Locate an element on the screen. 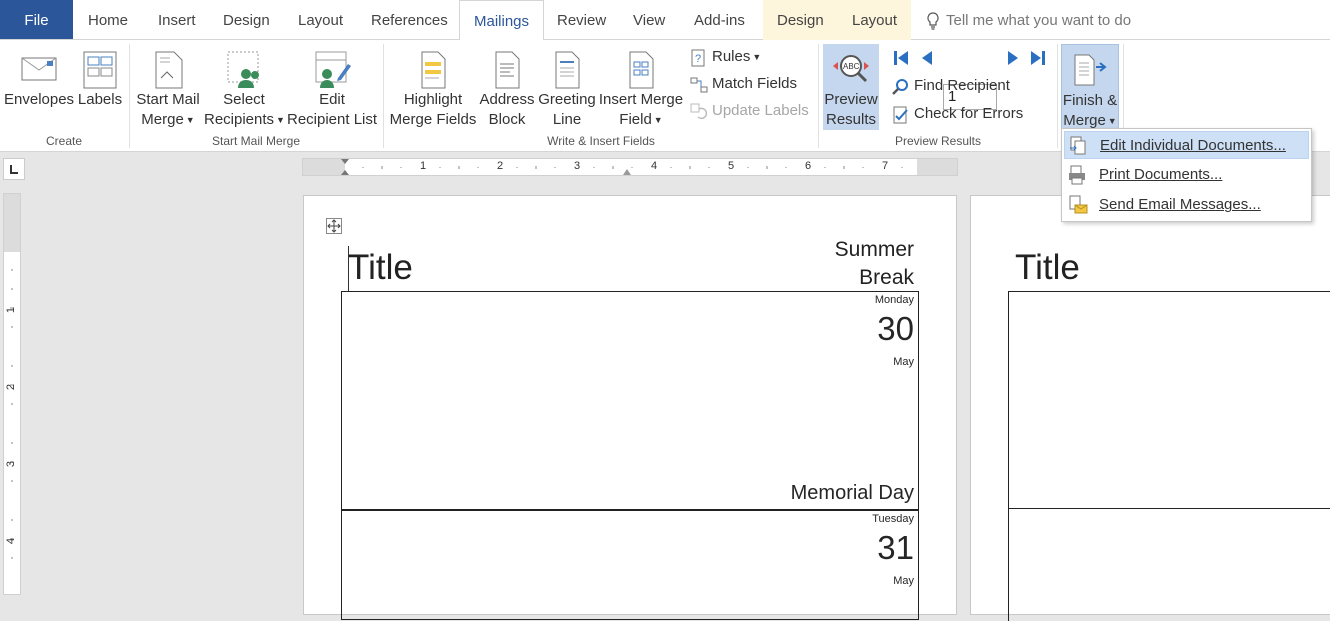 The width and height of the screenshot is (1330, 621). tab-table-layout: Layout is located at coordinates (875, 20).